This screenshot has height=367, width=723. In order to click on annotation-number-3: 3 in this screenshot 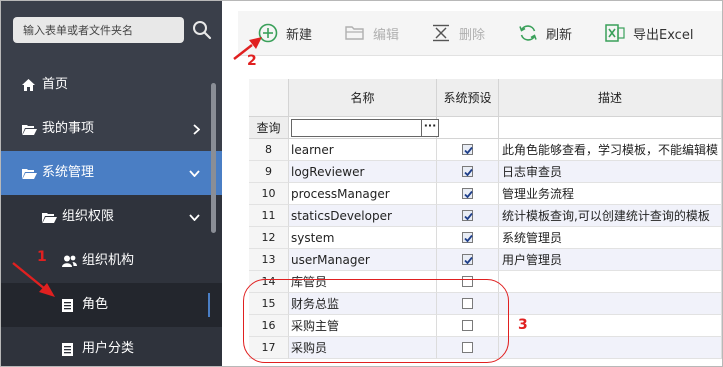, I will do `click(523, 325)`.